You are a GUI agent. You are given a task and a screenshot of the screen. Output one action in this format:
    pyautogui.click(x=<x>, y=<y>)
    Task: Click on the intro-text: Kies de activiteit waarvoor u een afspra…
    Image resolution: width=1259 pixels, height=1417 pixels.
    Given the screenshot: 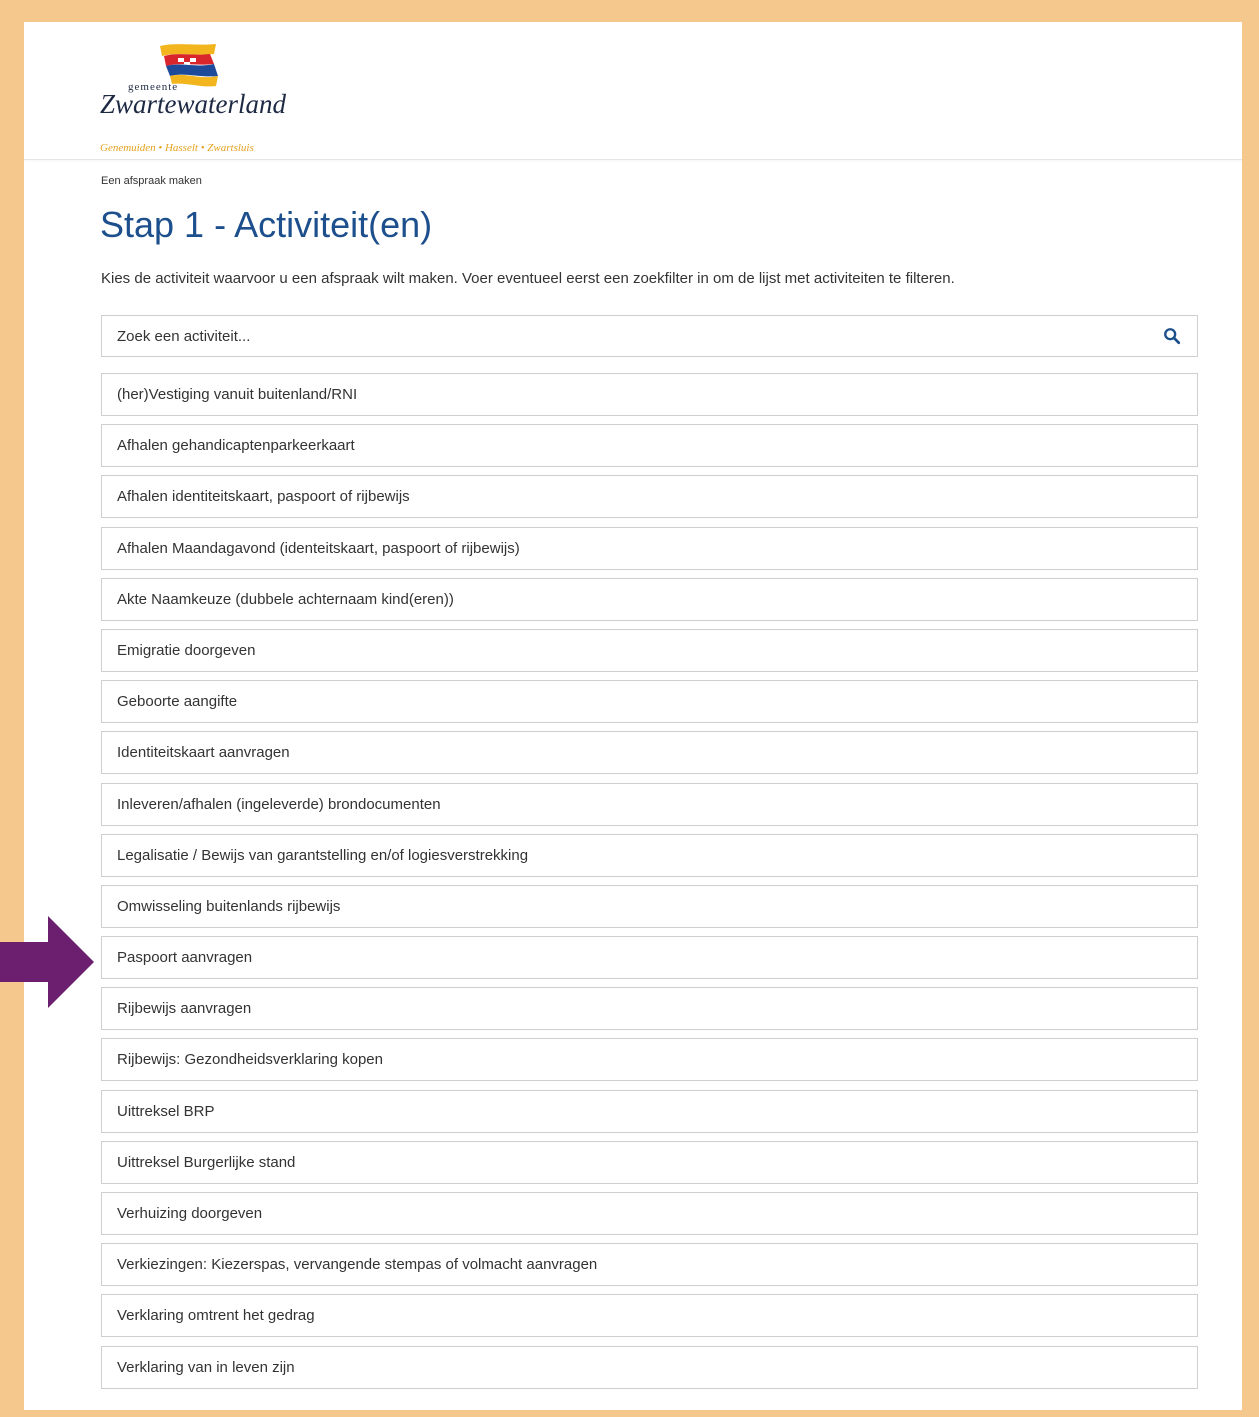 What is the action you would take?
    pyautogui.click(x=528, y=278)
    